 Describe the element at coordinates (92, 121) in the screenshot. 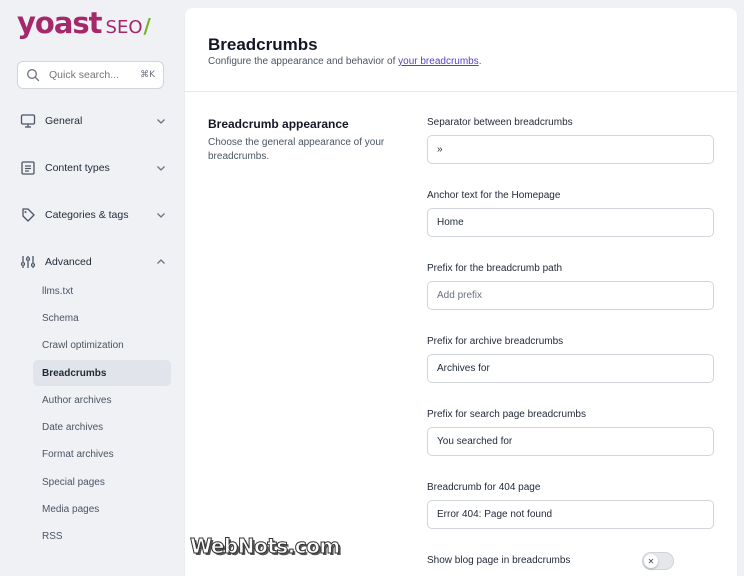

I see `nav-group-general: General` at that location.